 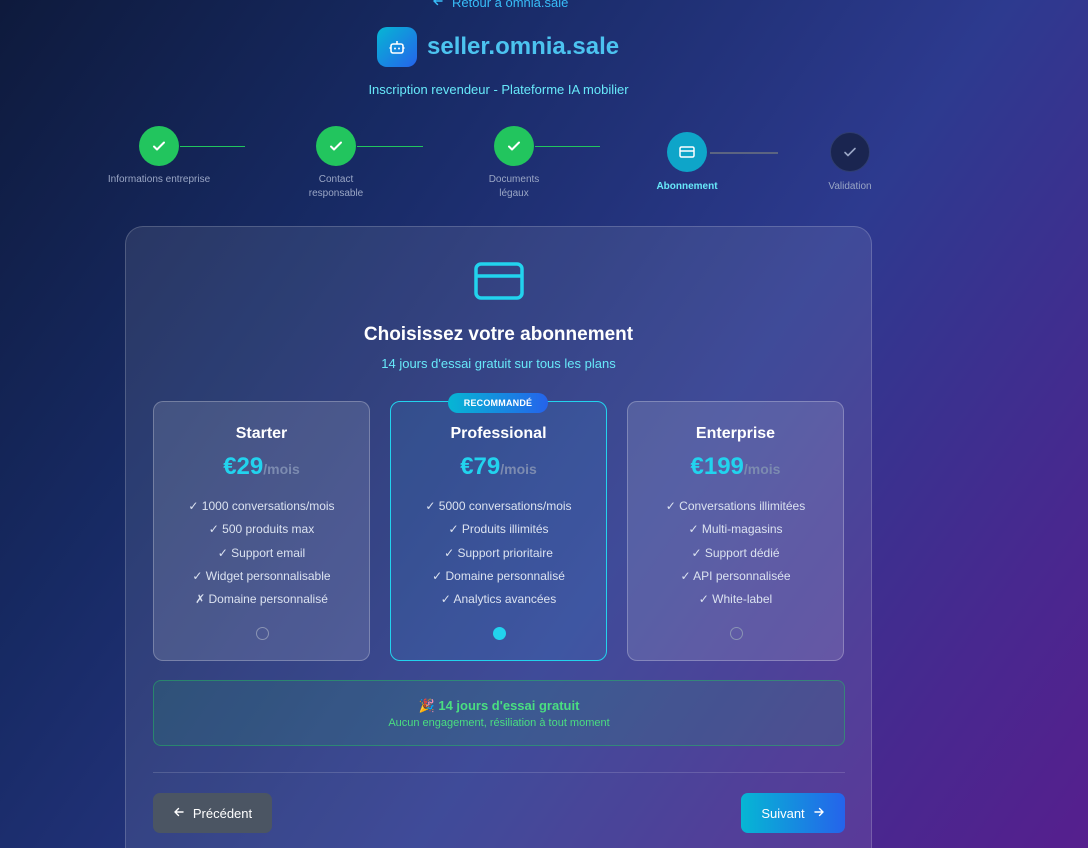 I want to click on back-link: Retour à omnia.sale, so click(x=500, y=5).